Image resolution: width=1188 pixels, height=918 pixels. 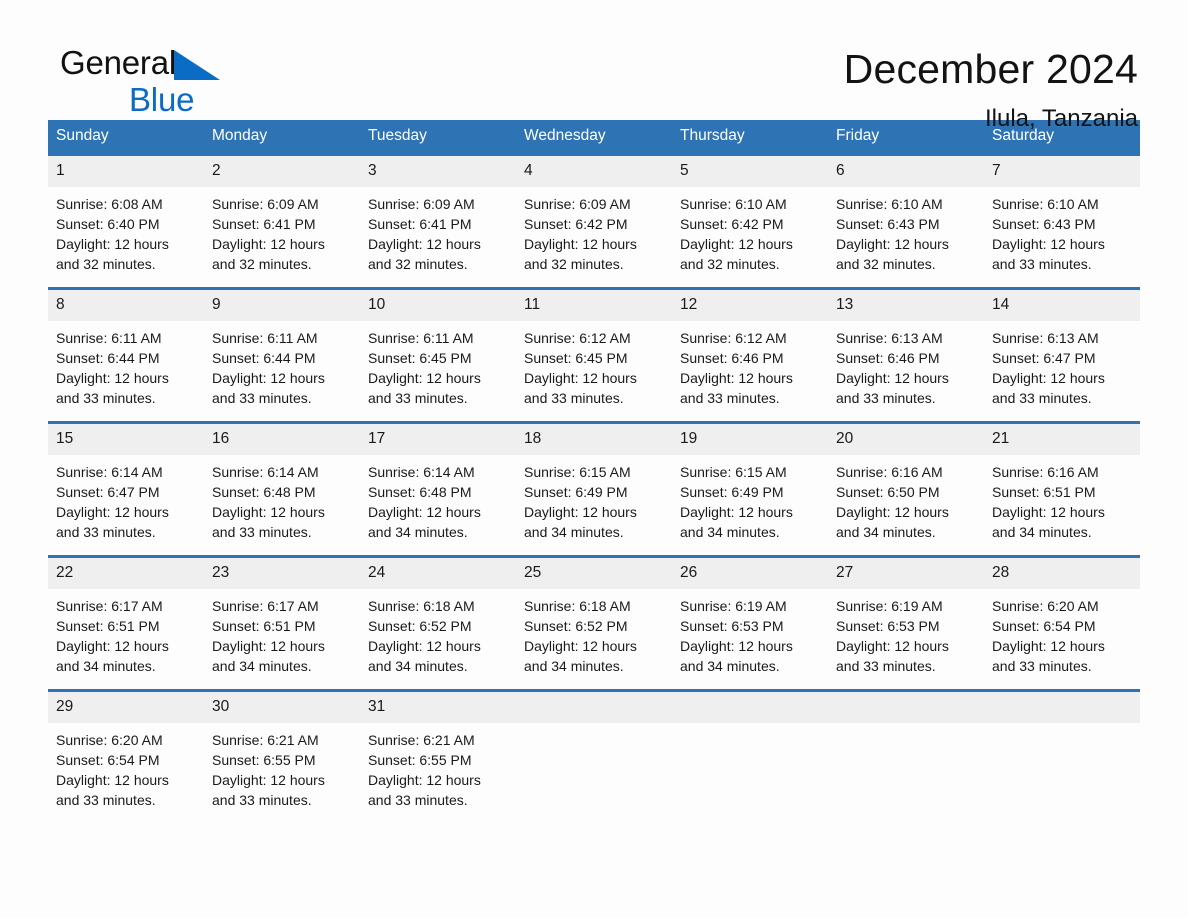 I want to click on day-sunrise-text: Sunrise: 6:16 AM, so click(x=889, y=472).